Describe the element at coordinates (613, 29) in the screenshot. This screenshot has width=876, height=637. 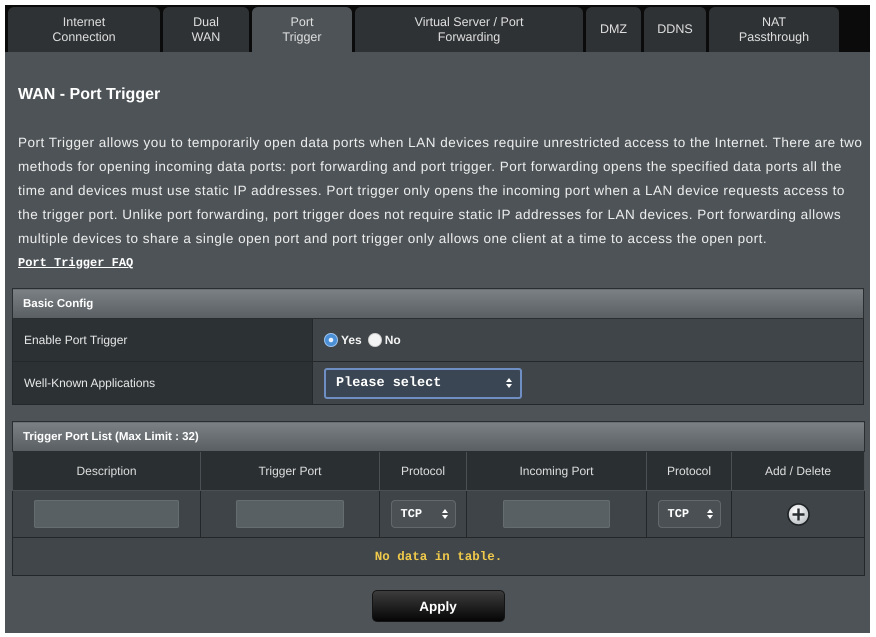
I see `tab: DMZ` at that location.